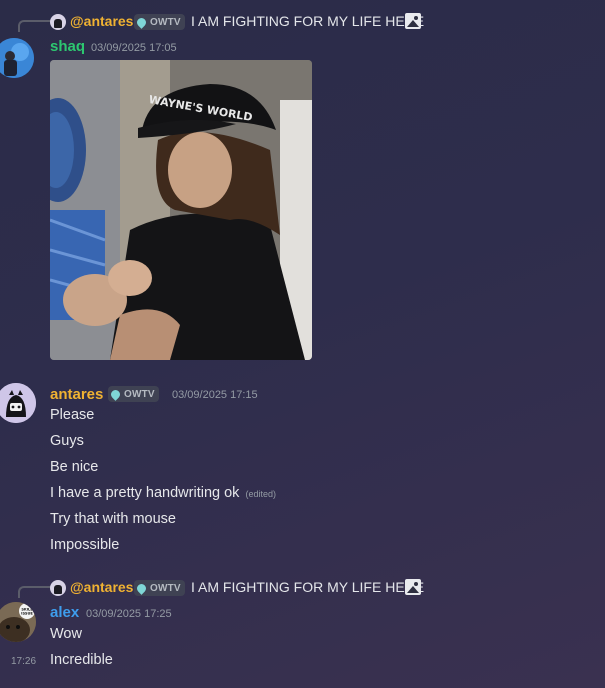 The height and width of the screenshot is (688, 605). I want to click on avatar-antares-image, so click(18, 403).